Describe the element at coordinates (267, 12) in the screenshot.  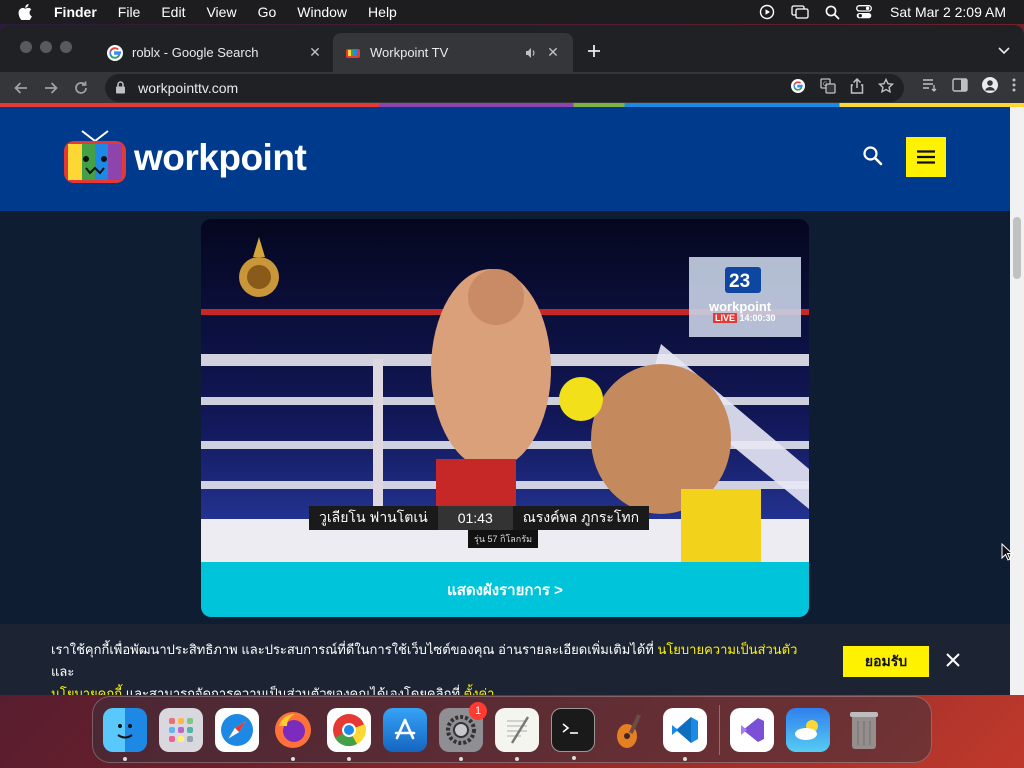
I see `menu-go: Go` at that location.